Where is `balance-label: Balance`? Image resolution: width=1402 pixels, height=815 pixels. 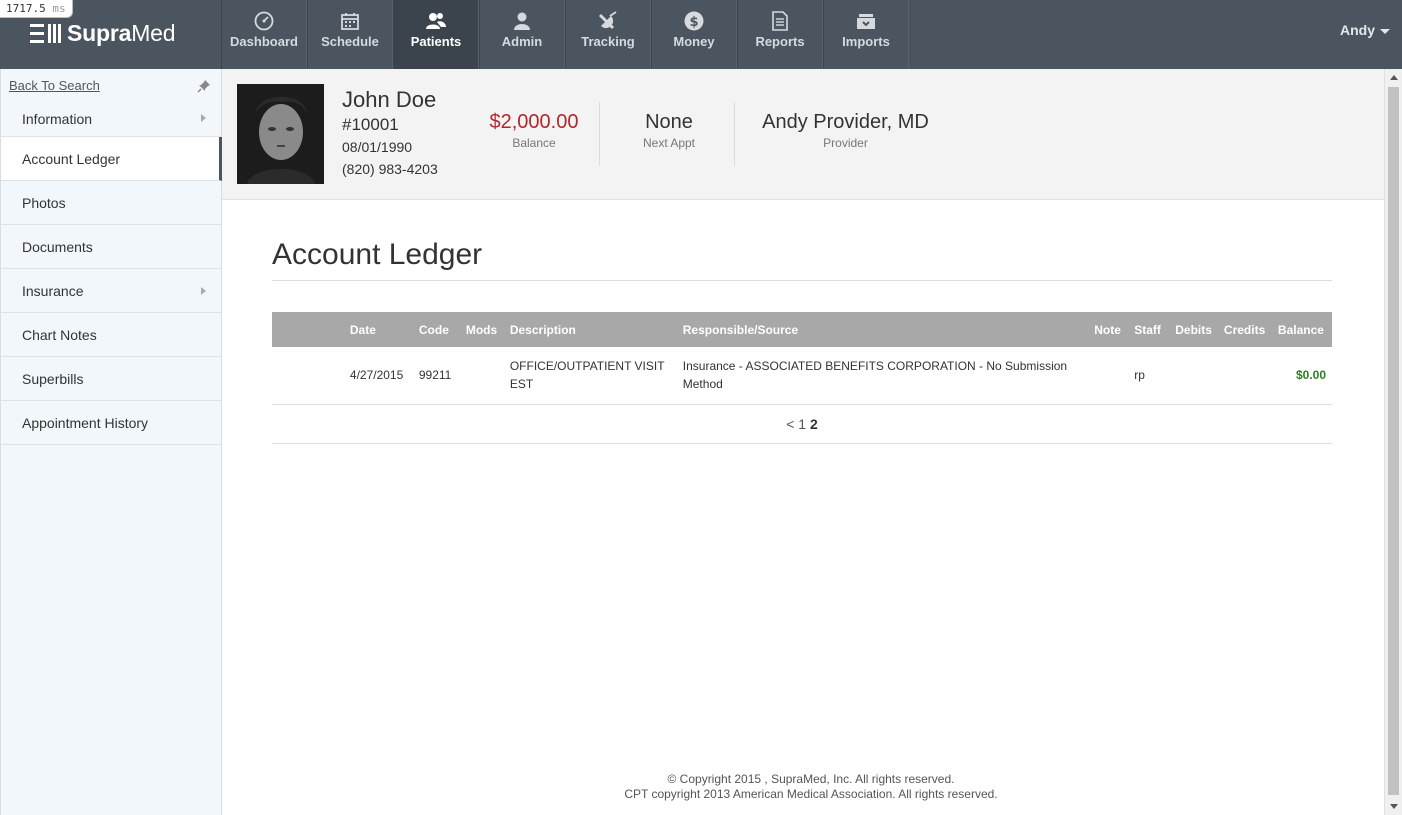
balance-label: Balance is located at coordinates (534, 143).